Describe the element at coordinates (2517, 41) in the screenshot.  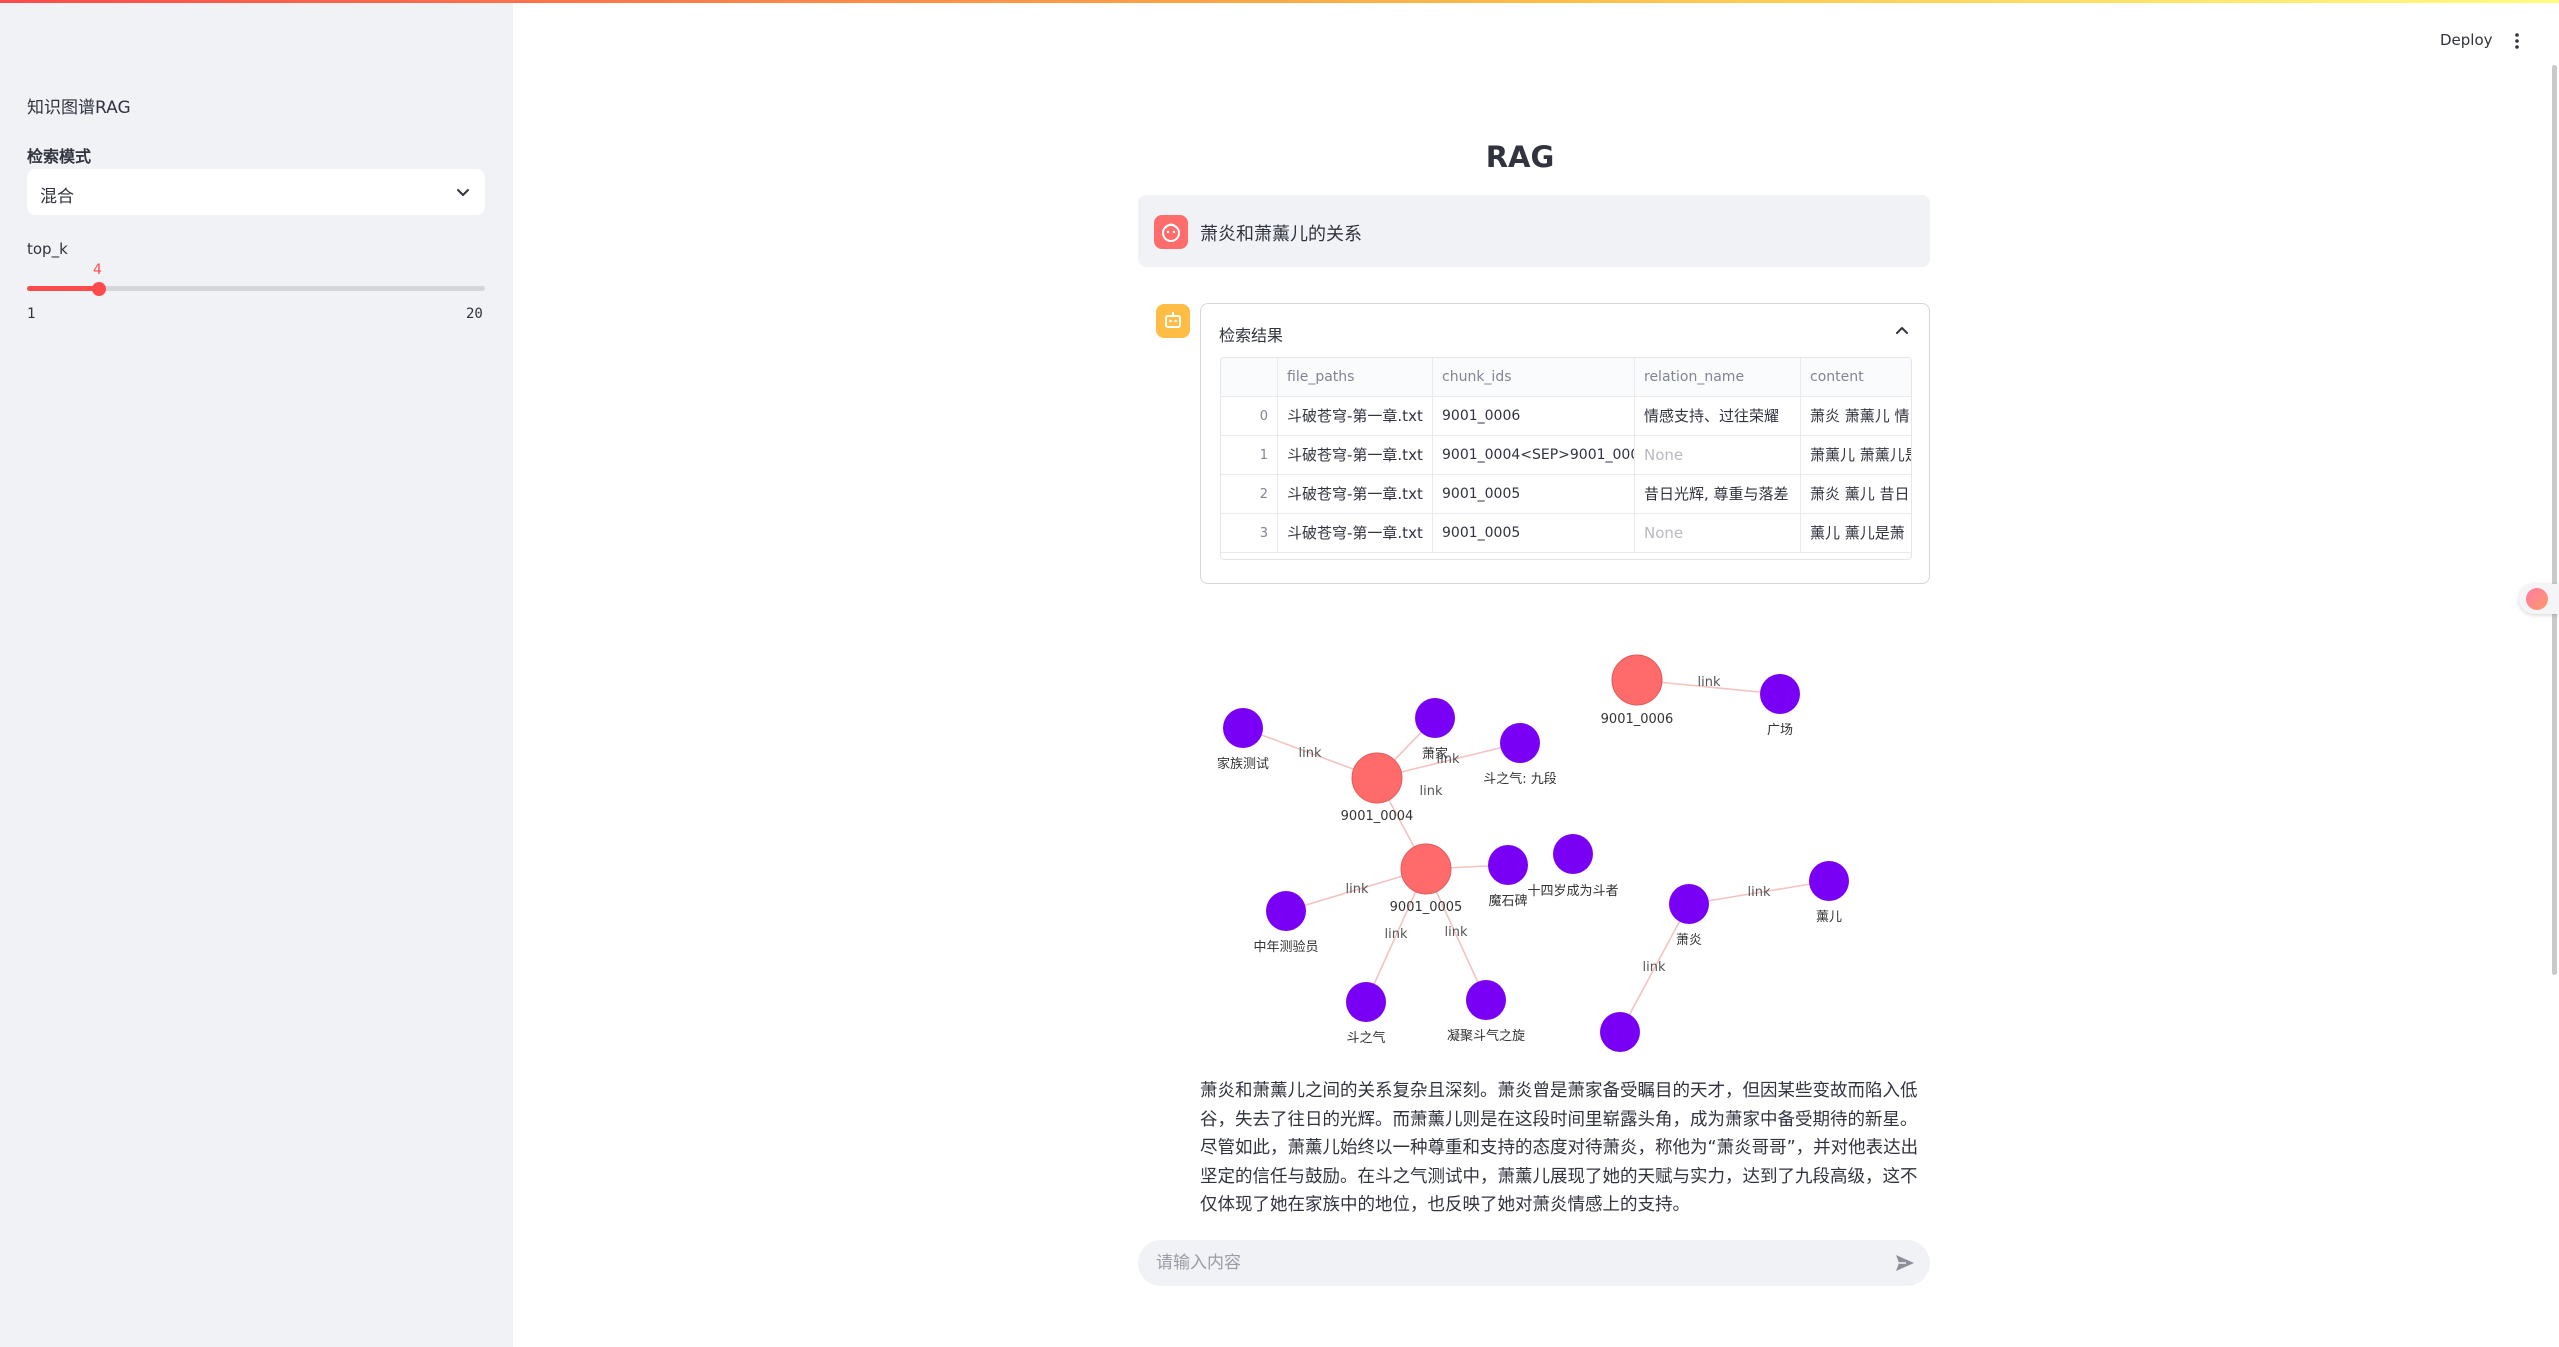
I see `more-menu-icon` at that location.